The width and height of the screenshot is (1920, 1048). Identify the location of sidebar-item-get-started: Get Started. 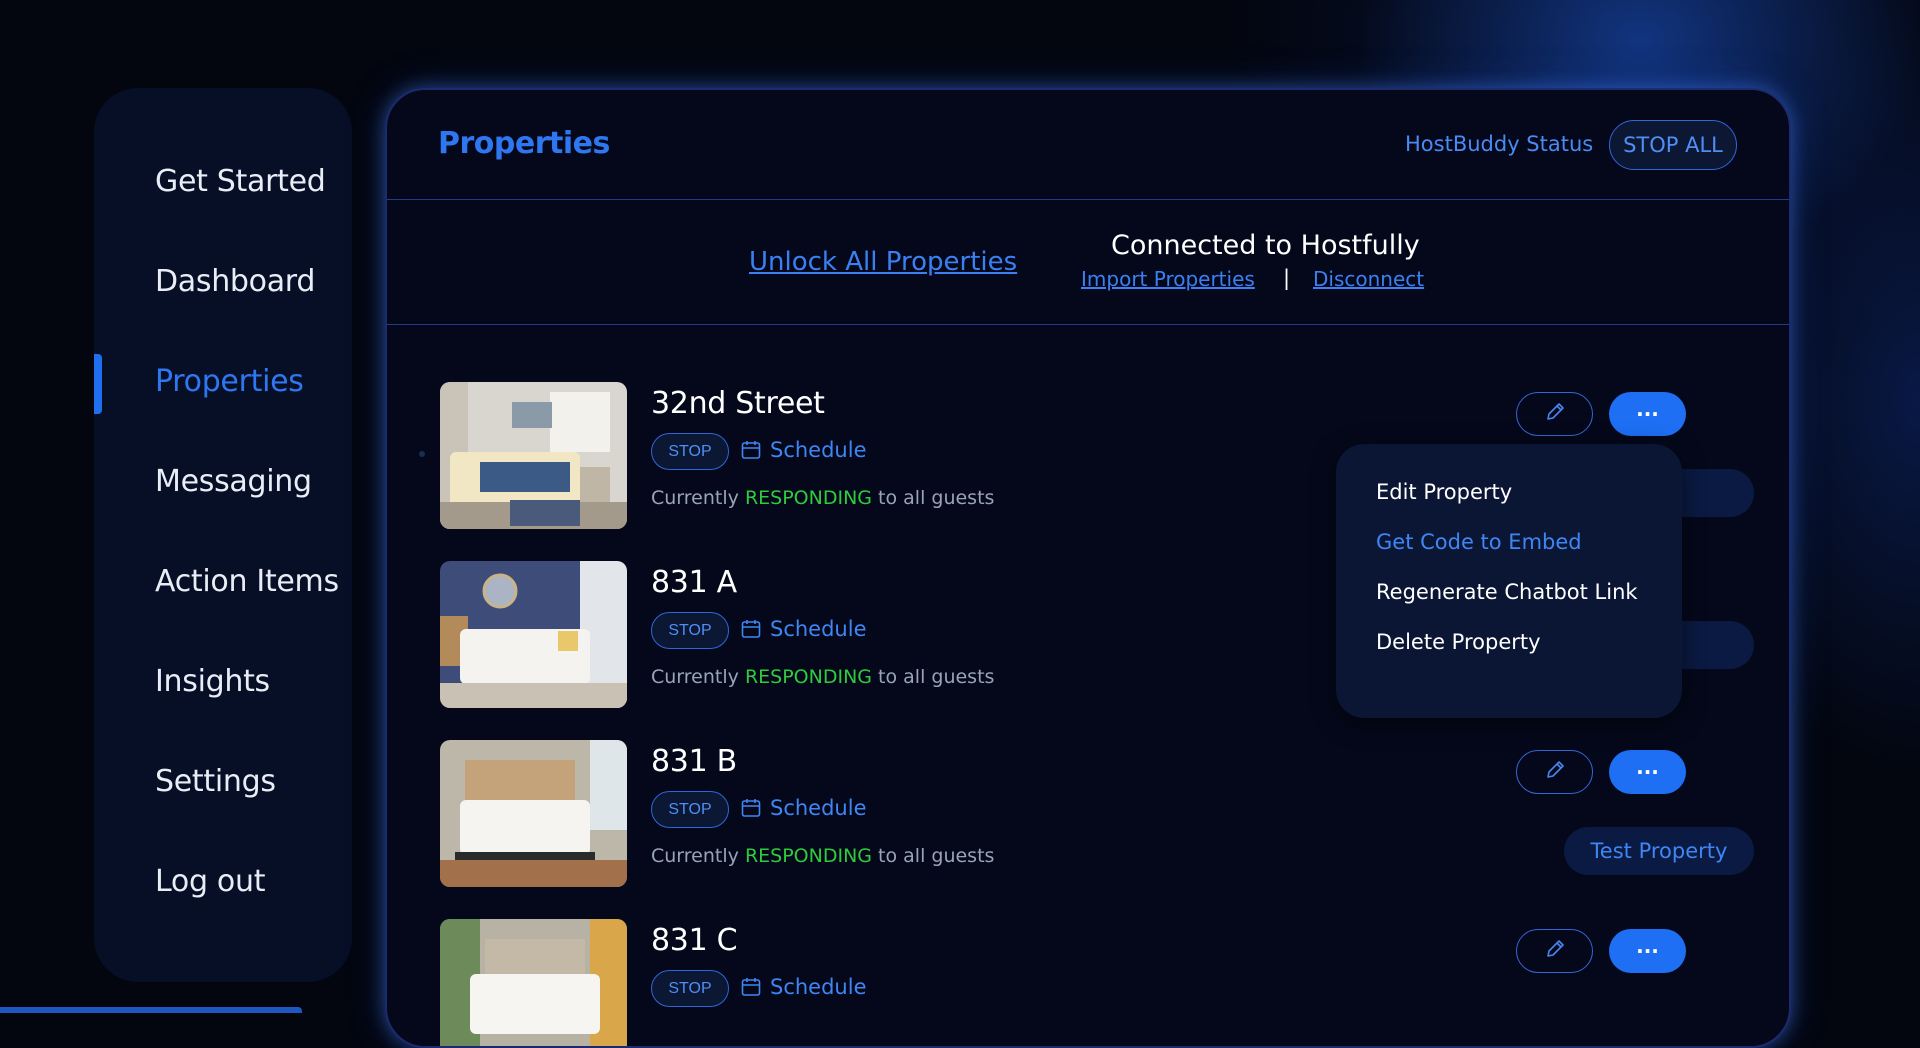
(240, 181).